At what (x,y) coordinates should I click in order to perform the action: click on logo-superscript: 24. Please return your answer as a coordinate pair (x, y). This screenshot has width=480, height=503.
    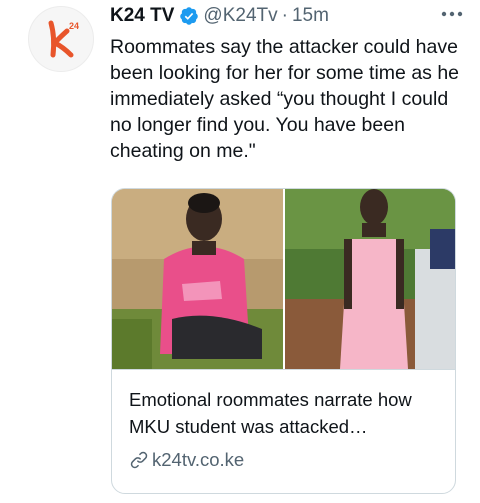
    Looking at the image, I should click on (74, 26).